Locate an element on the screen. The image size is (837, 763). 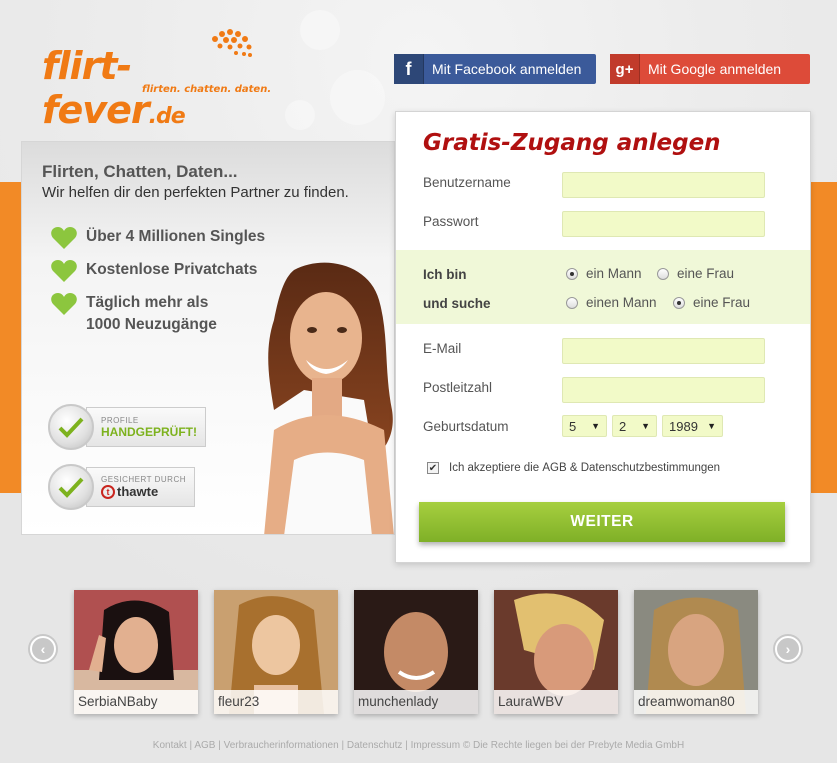
google-login-button: g+ Mit Google anmelden is located at coordinates (710, 69).